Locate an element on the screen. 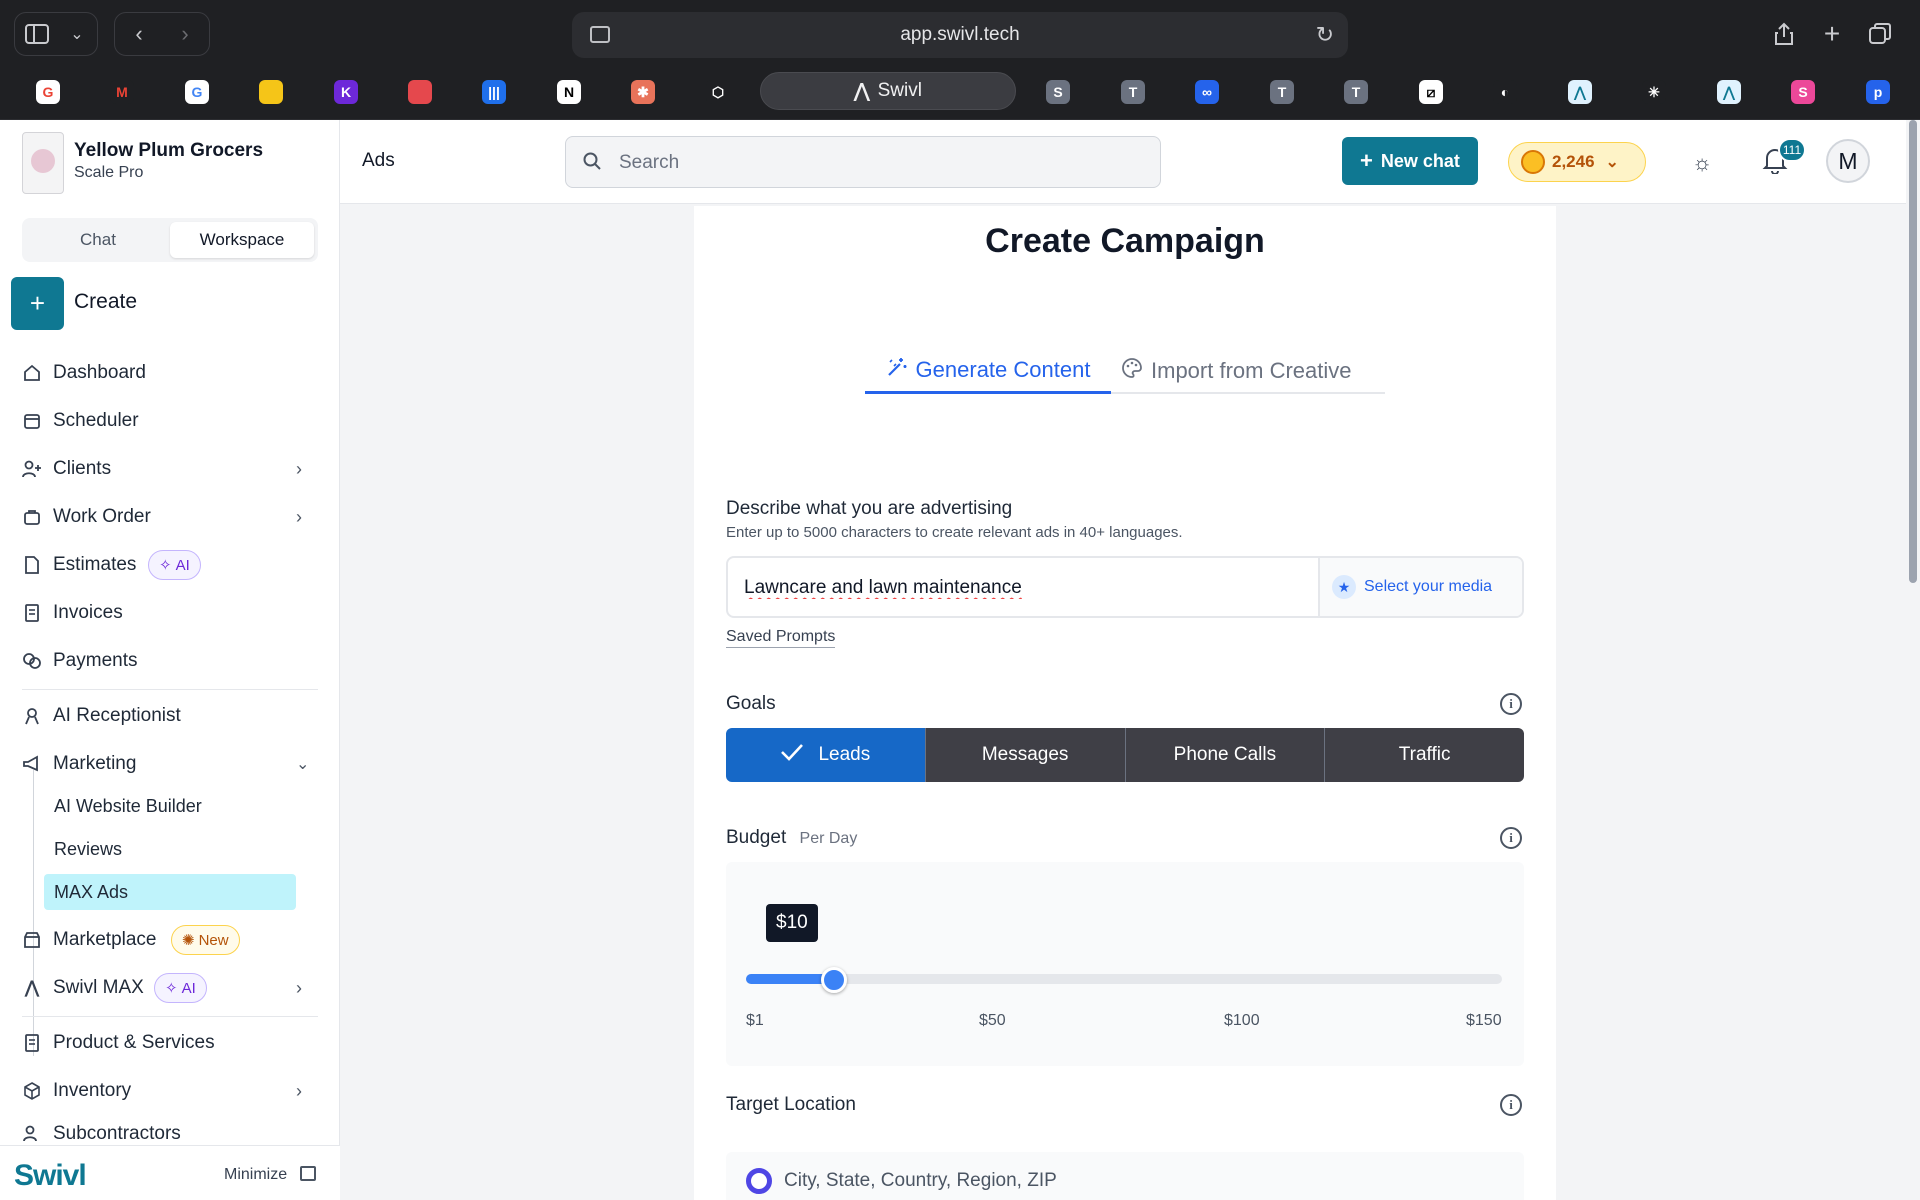 The height and width of the screenshot is (1200, 1920). gmail-icon: M is located at coordinates (122, 92).